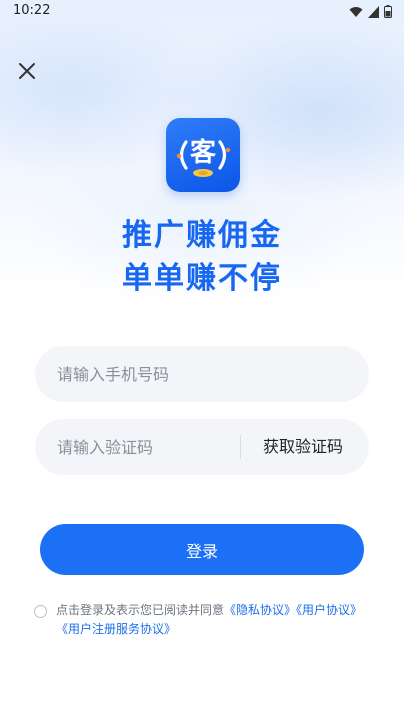  What do you see at coordinates (212, 620) in the screenshot?
I see `agreement-text: 点击登录及表示您已阅读并同意《隐私协议》《用户协议》《用户注册服务协议》` at bounding box center [212, 620].